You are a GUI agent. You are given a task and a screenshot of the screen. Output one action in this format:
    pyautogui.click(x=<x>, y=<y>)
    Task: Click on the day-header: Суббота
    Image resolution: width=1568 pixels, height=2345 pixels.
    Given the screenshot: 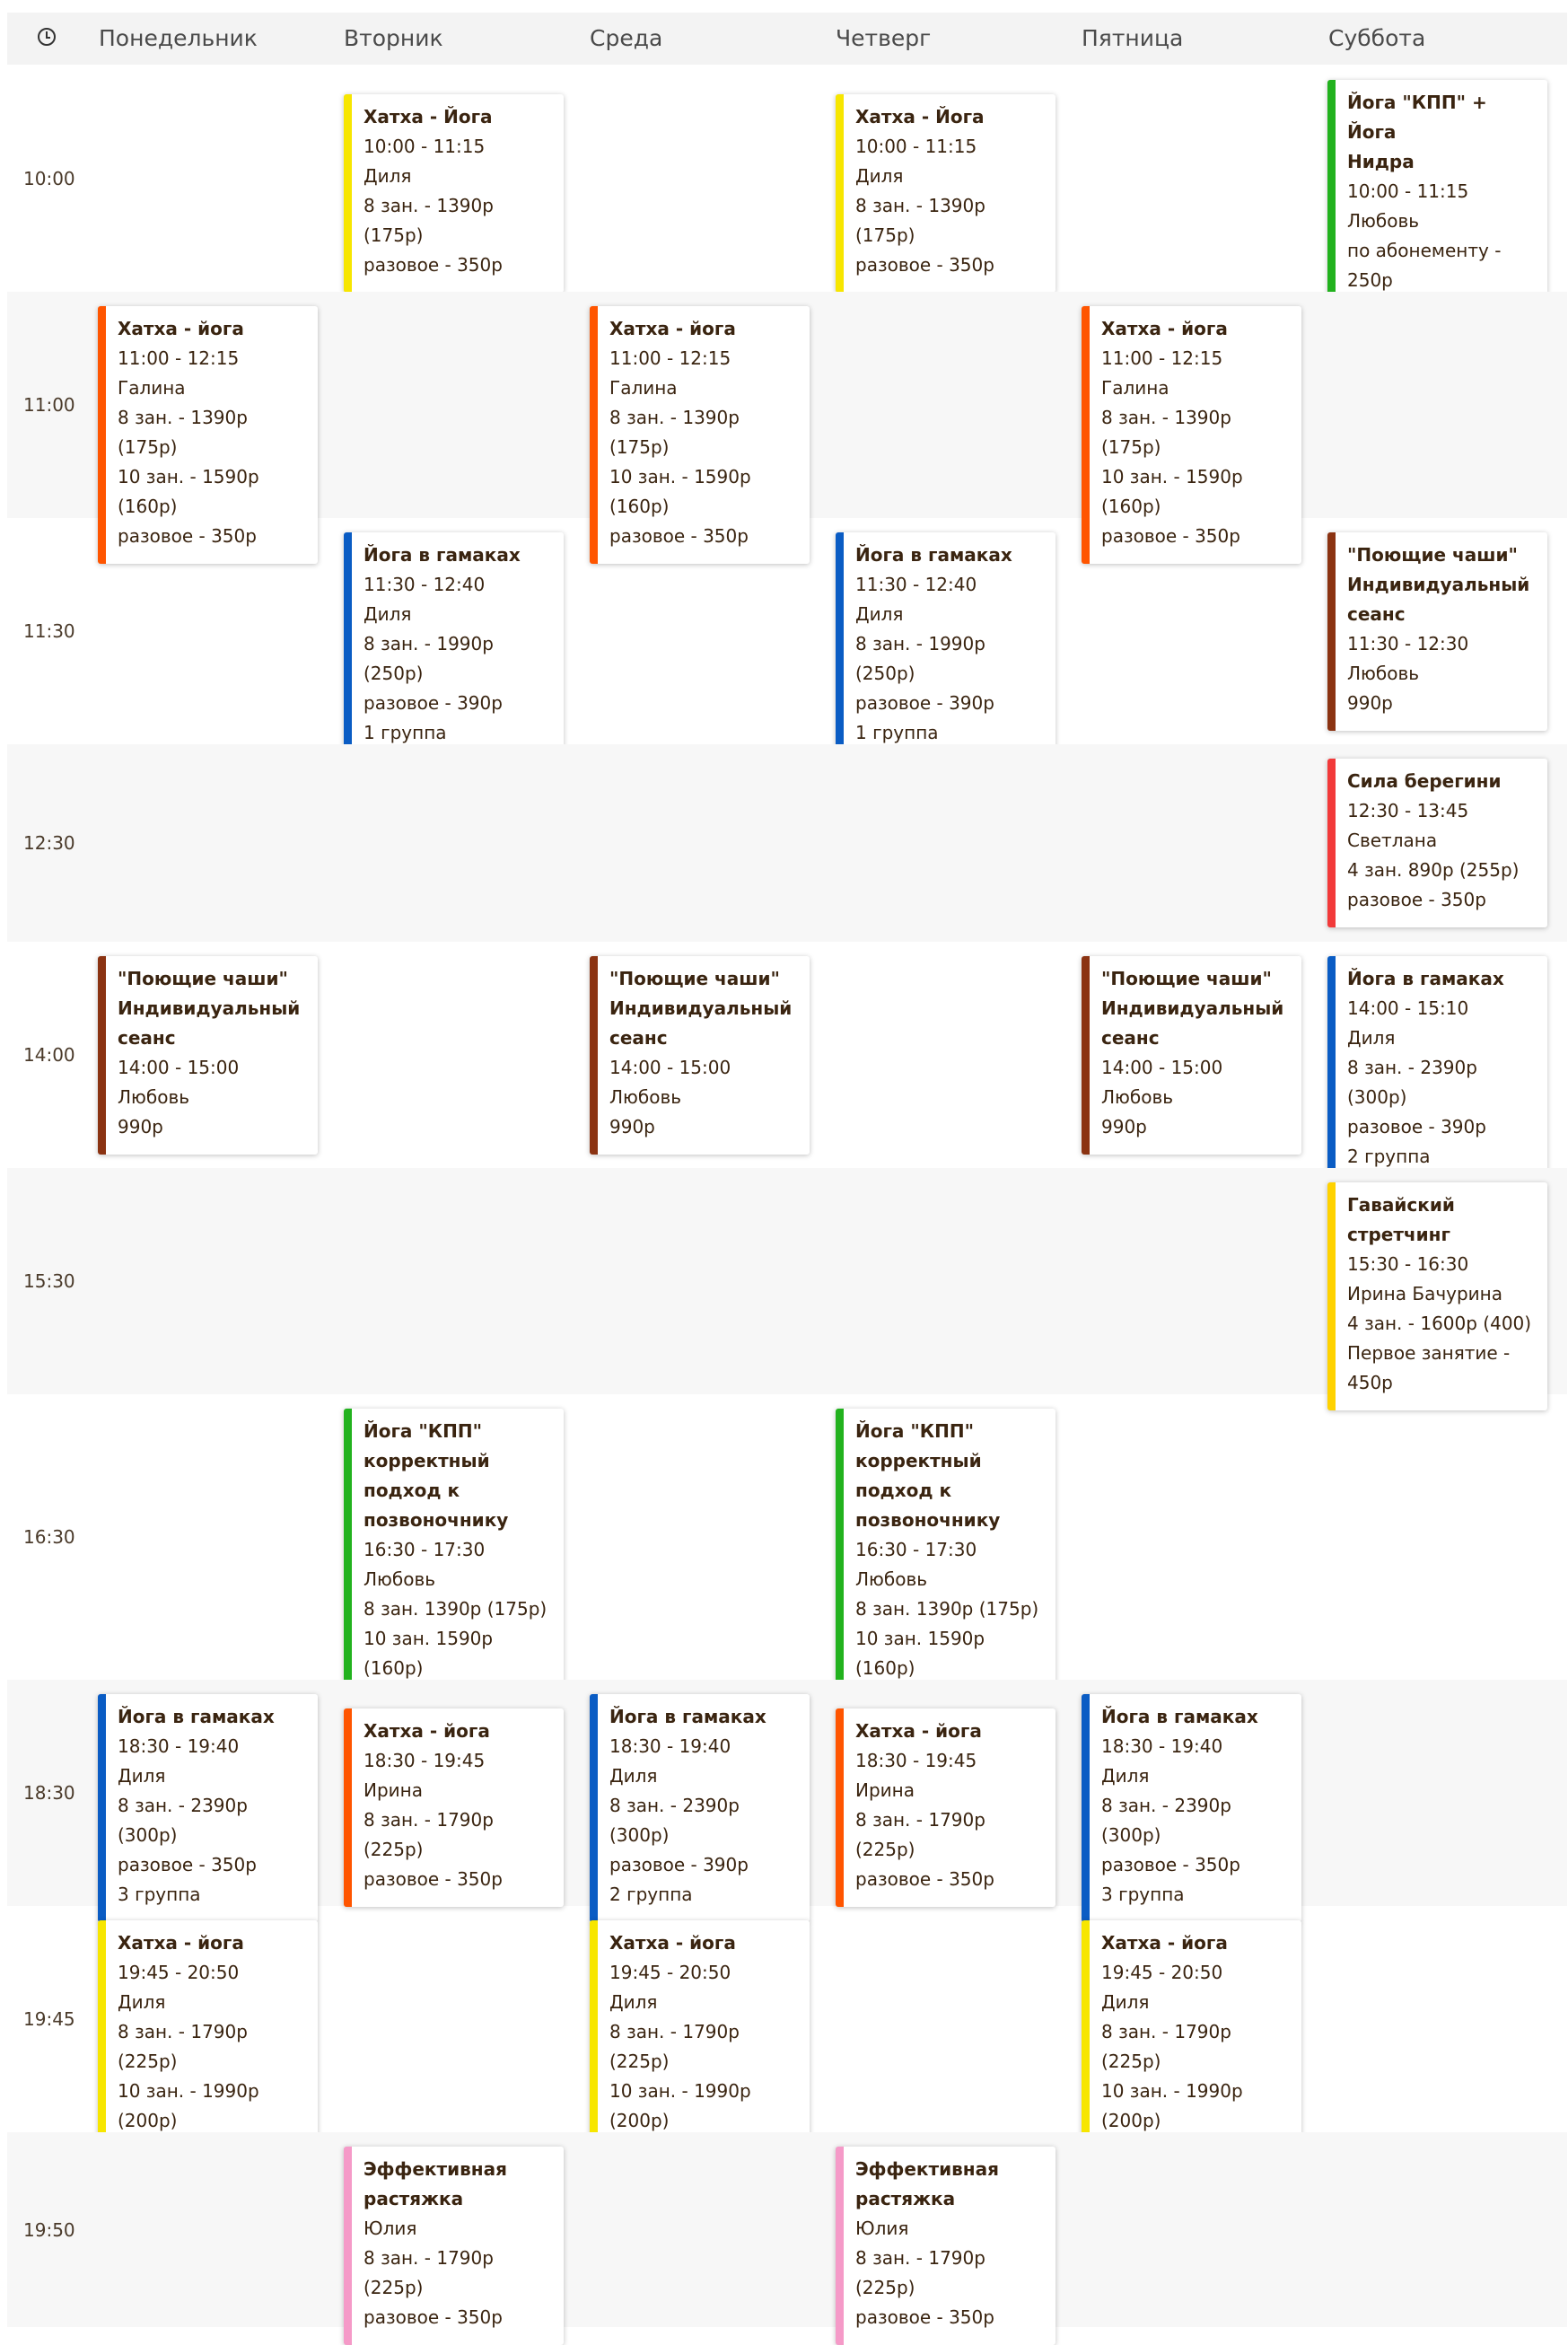 What is the action you would take?
    pyautogui.click(x=1377, y=38)
    